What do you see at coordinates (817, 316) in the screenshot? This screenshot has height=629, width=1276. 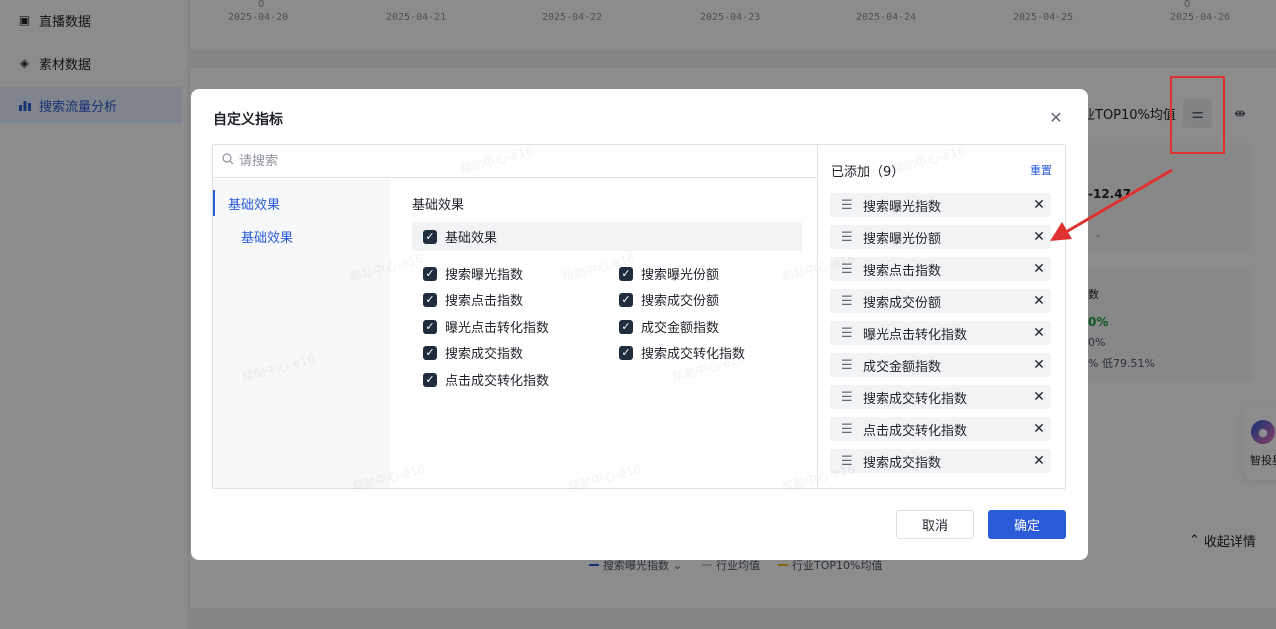 I see `panel-divider` at bounding box center [817, 316].